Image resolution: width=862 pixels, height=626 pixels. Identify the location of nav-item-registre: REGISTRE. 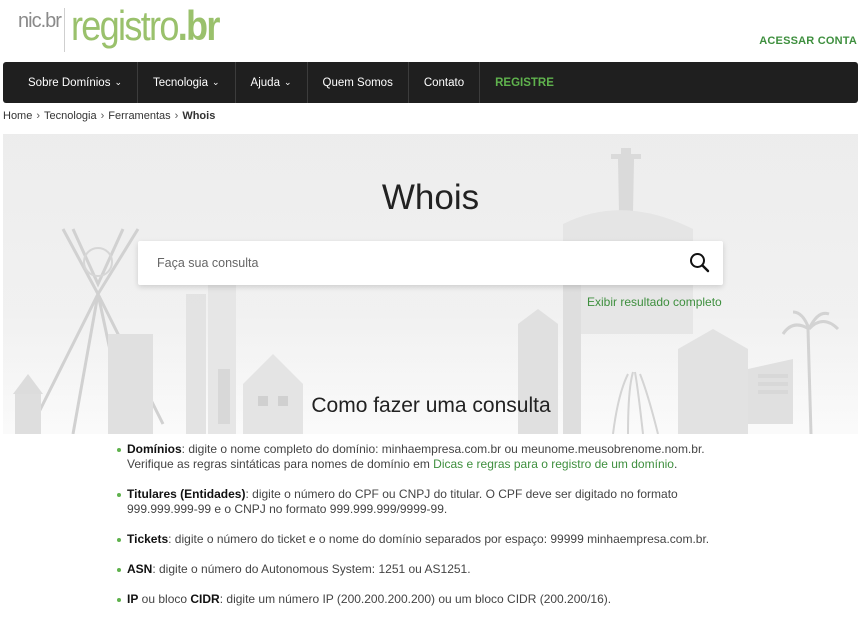
(524, 82).